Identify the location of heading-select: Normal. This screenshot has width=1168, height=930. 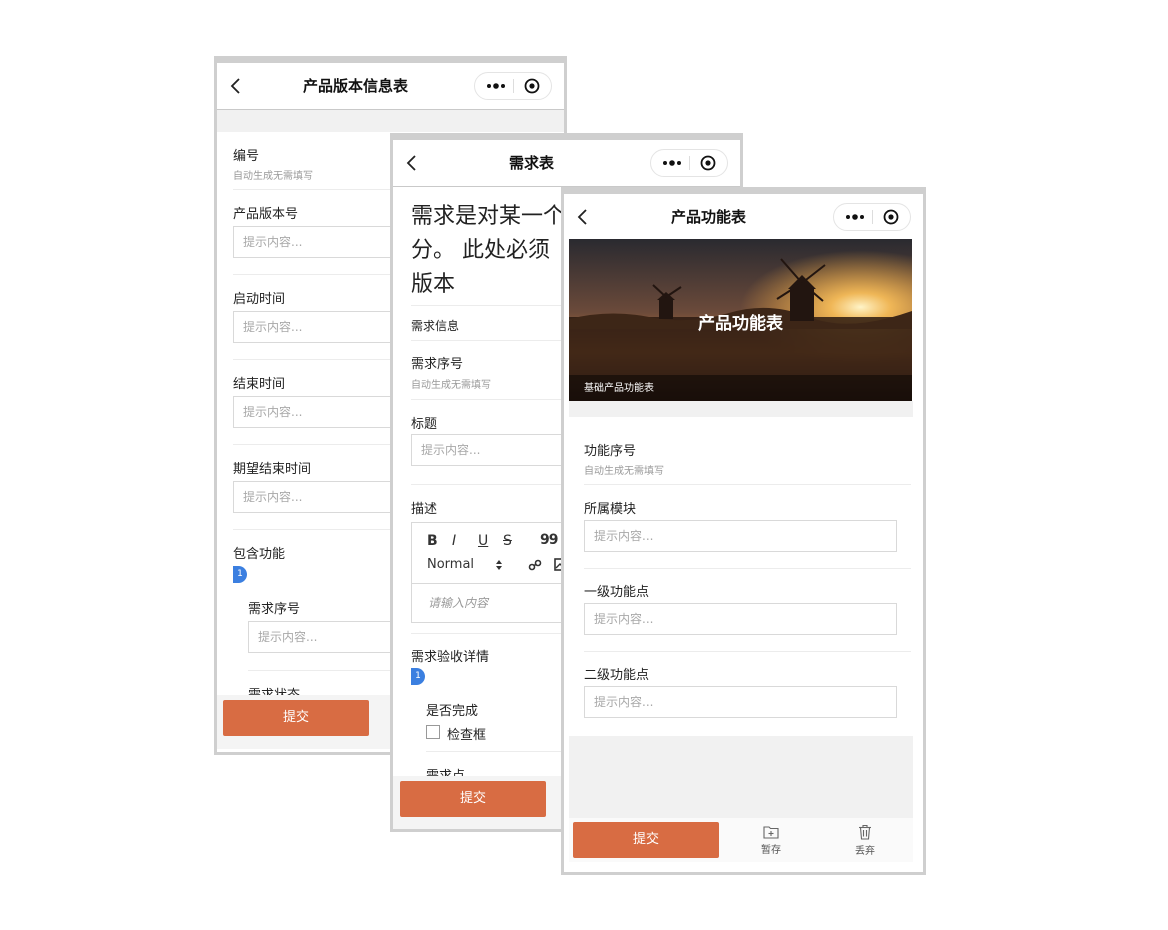
(450, 564).